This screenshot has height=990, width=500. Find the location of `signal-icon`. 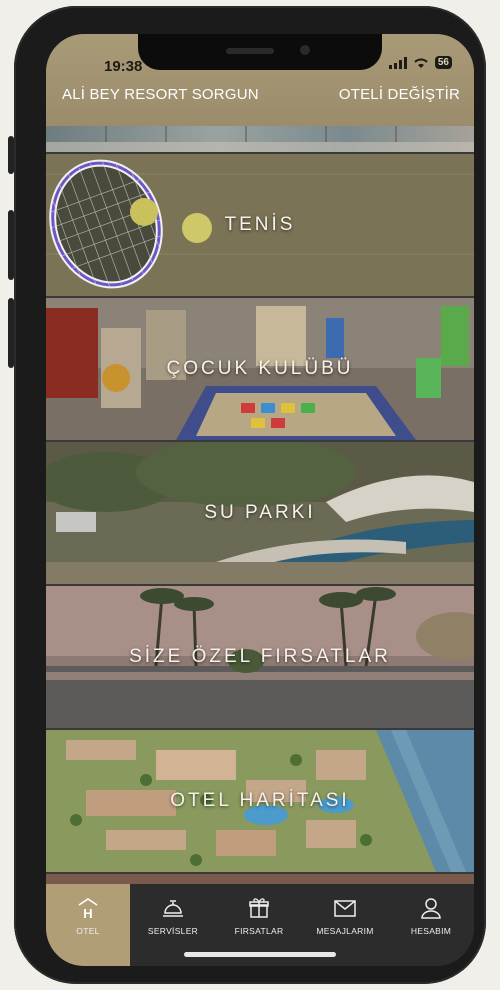

signal-icon is located at coordinates (397, 62).